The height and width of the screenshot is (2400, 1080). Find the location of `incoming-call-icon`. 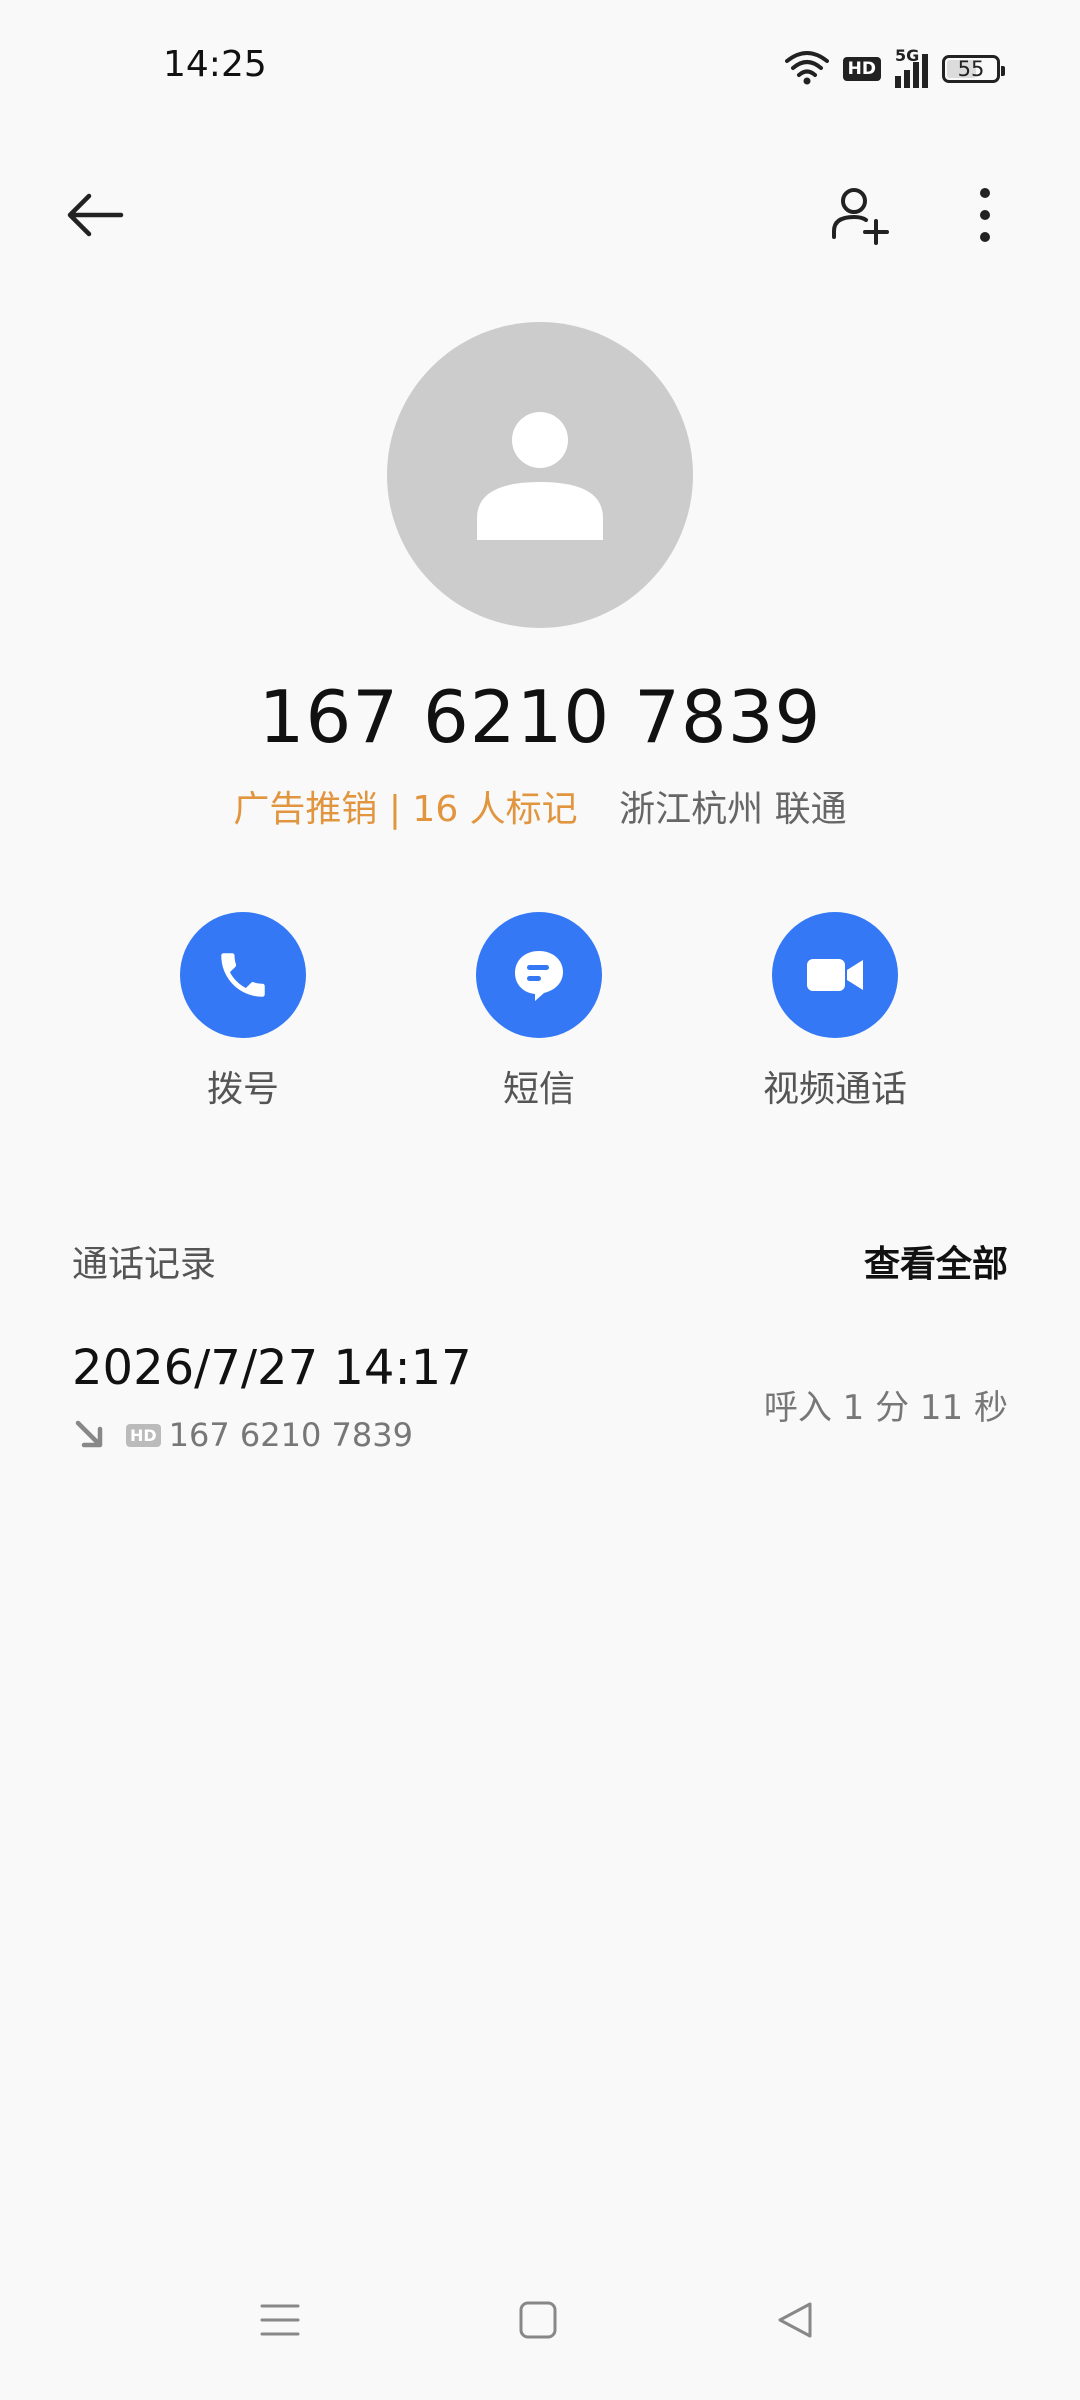

incoming-call-icon is located at coordinates (89, 1434).